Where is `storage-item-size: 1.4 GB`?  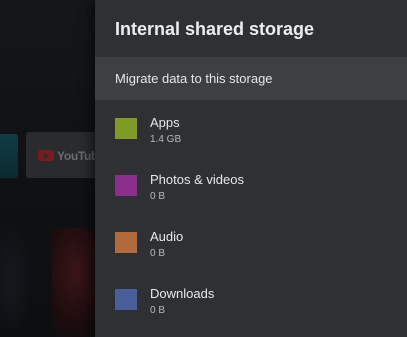 storage-item-size: 1.4 GB is located at coordinates (166, 139).